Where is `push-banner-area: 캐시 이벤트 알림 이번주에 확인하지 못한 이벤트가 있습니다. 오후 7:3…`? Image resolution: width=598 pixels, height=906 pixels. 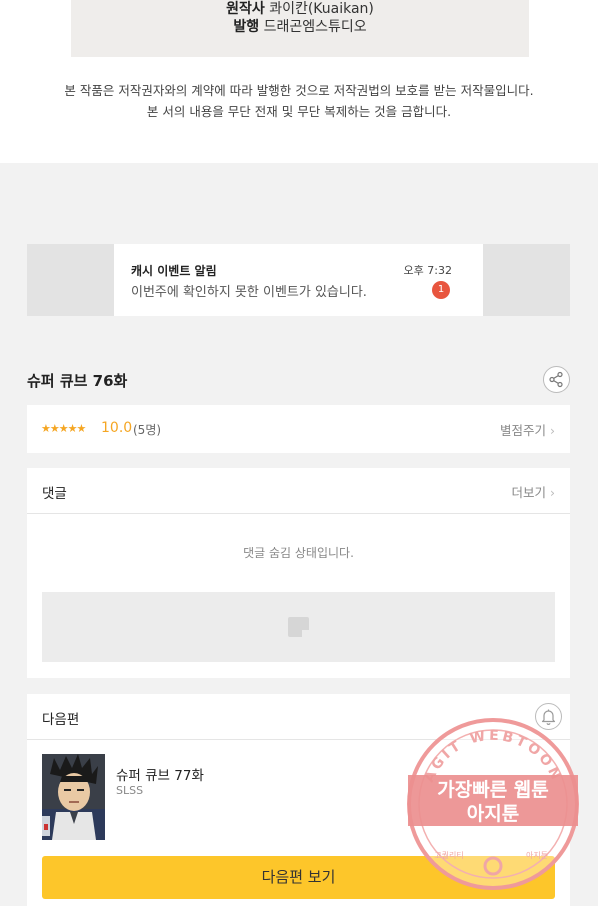
push-banner-area: 캐시 이벤트 알림 이번주에 확인하지 못한 이벤트가 있습니다. 오후 7:3… is located at coordinates (298, 280).